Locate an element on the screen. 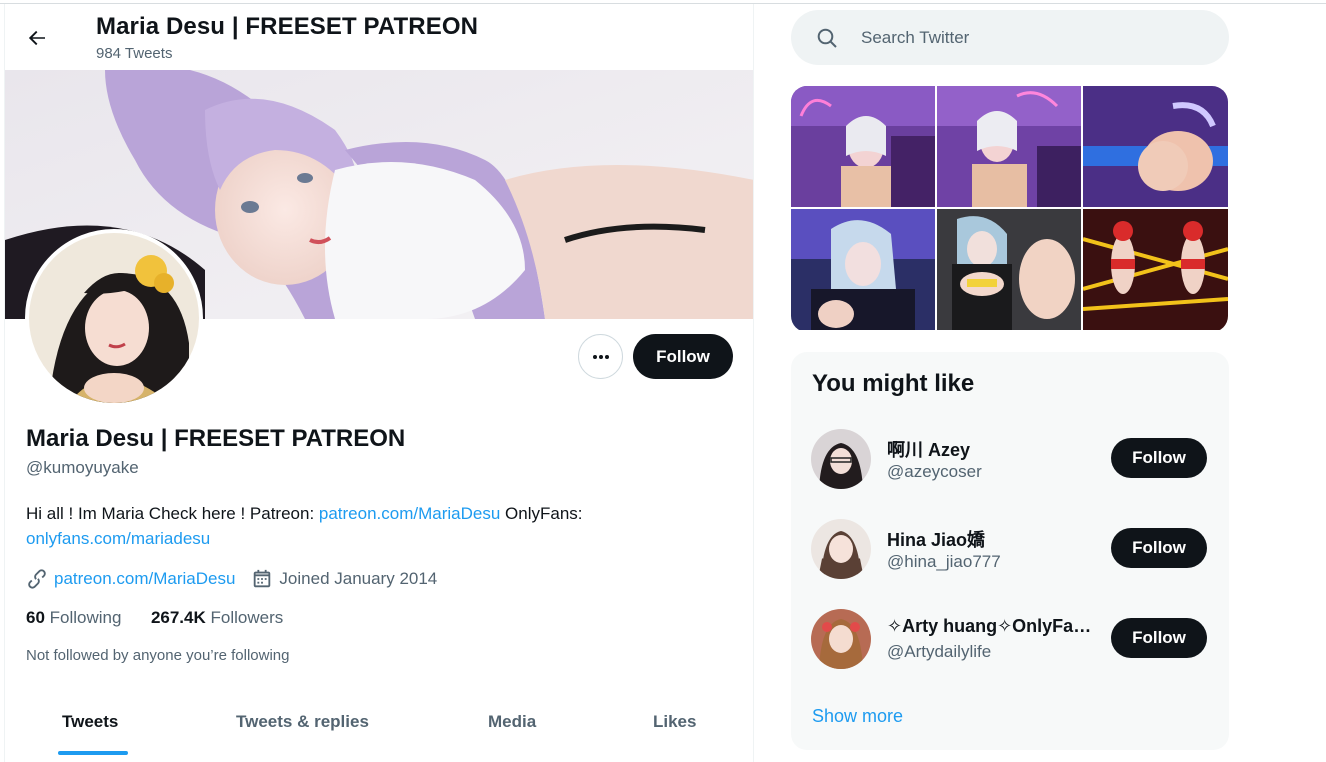 This screenshot has height=762, width=1326. followers-label: Followers is located at coordinates (247, 617).